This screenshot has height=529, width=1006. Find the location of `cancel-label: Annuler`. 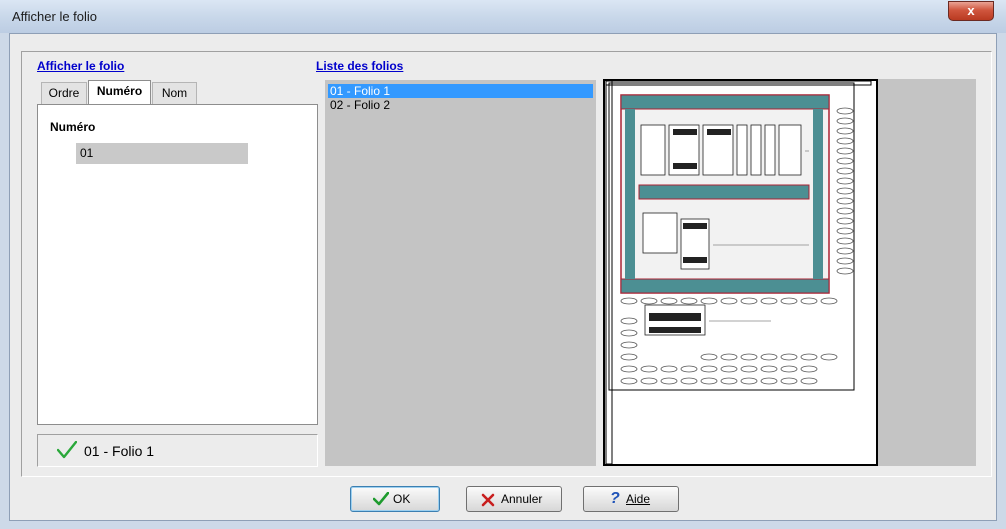

cancel-label: Annuler is located at coordinates (522, 499).